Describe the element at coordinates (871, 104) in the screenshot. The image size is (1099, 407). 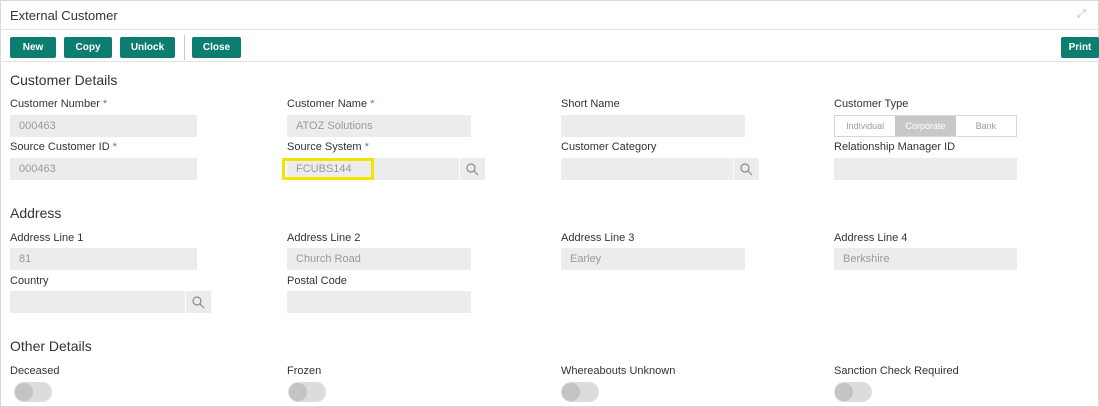
I see `customer-type-label: Customer Type` at that location.